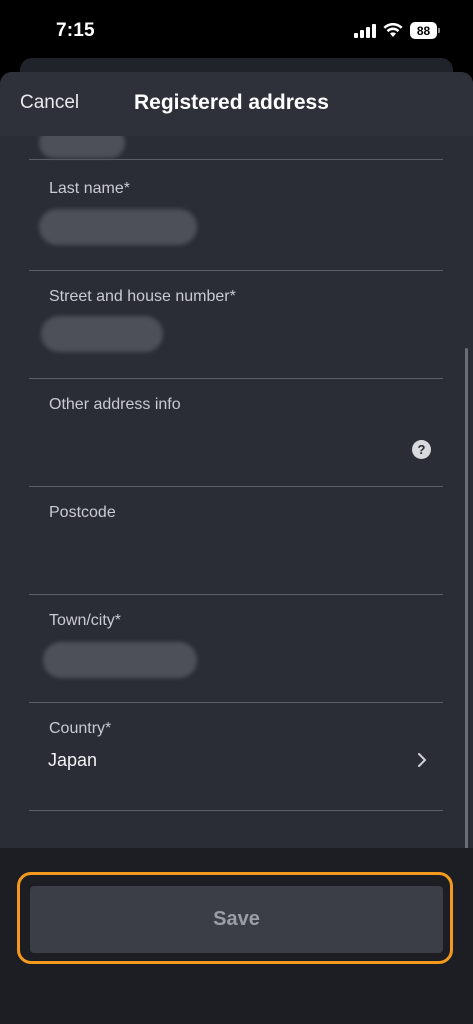 The width and height of the screenshot is (473, 1024). I want to click on last-name-field: Last name*, so click(236, 225).